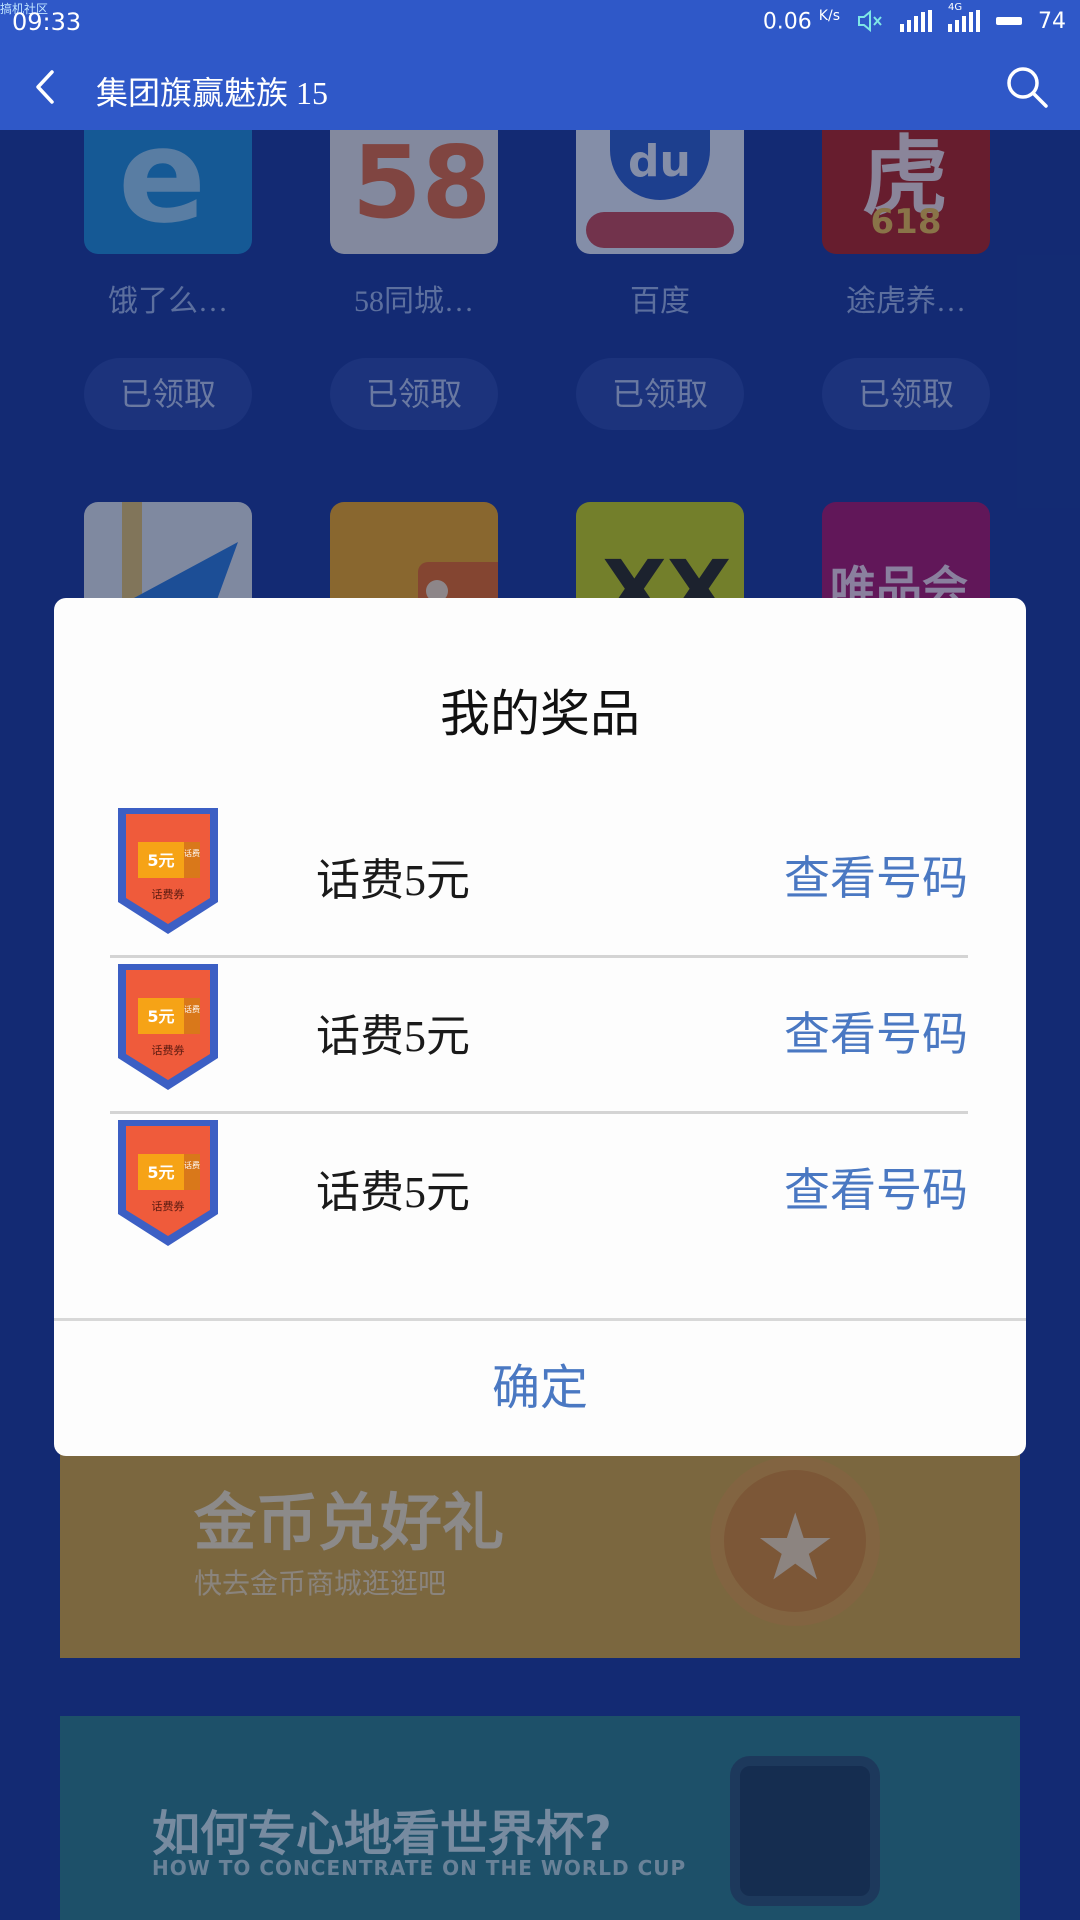 Image resolution: width=1080 pixels, height=1920 pixels. Describe the element at coordinates (540, 87) in the screenshot. I see `app-bar: 集团旗赢魅族 15` at that location.